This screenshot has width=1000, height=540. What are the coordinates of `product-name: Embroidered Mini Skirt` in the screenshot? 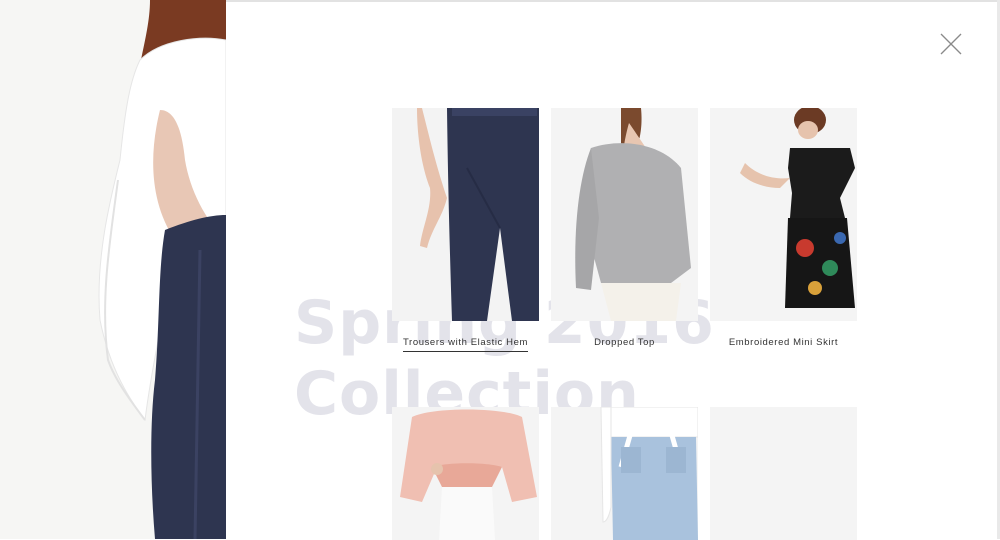 It's located at (783, 344).